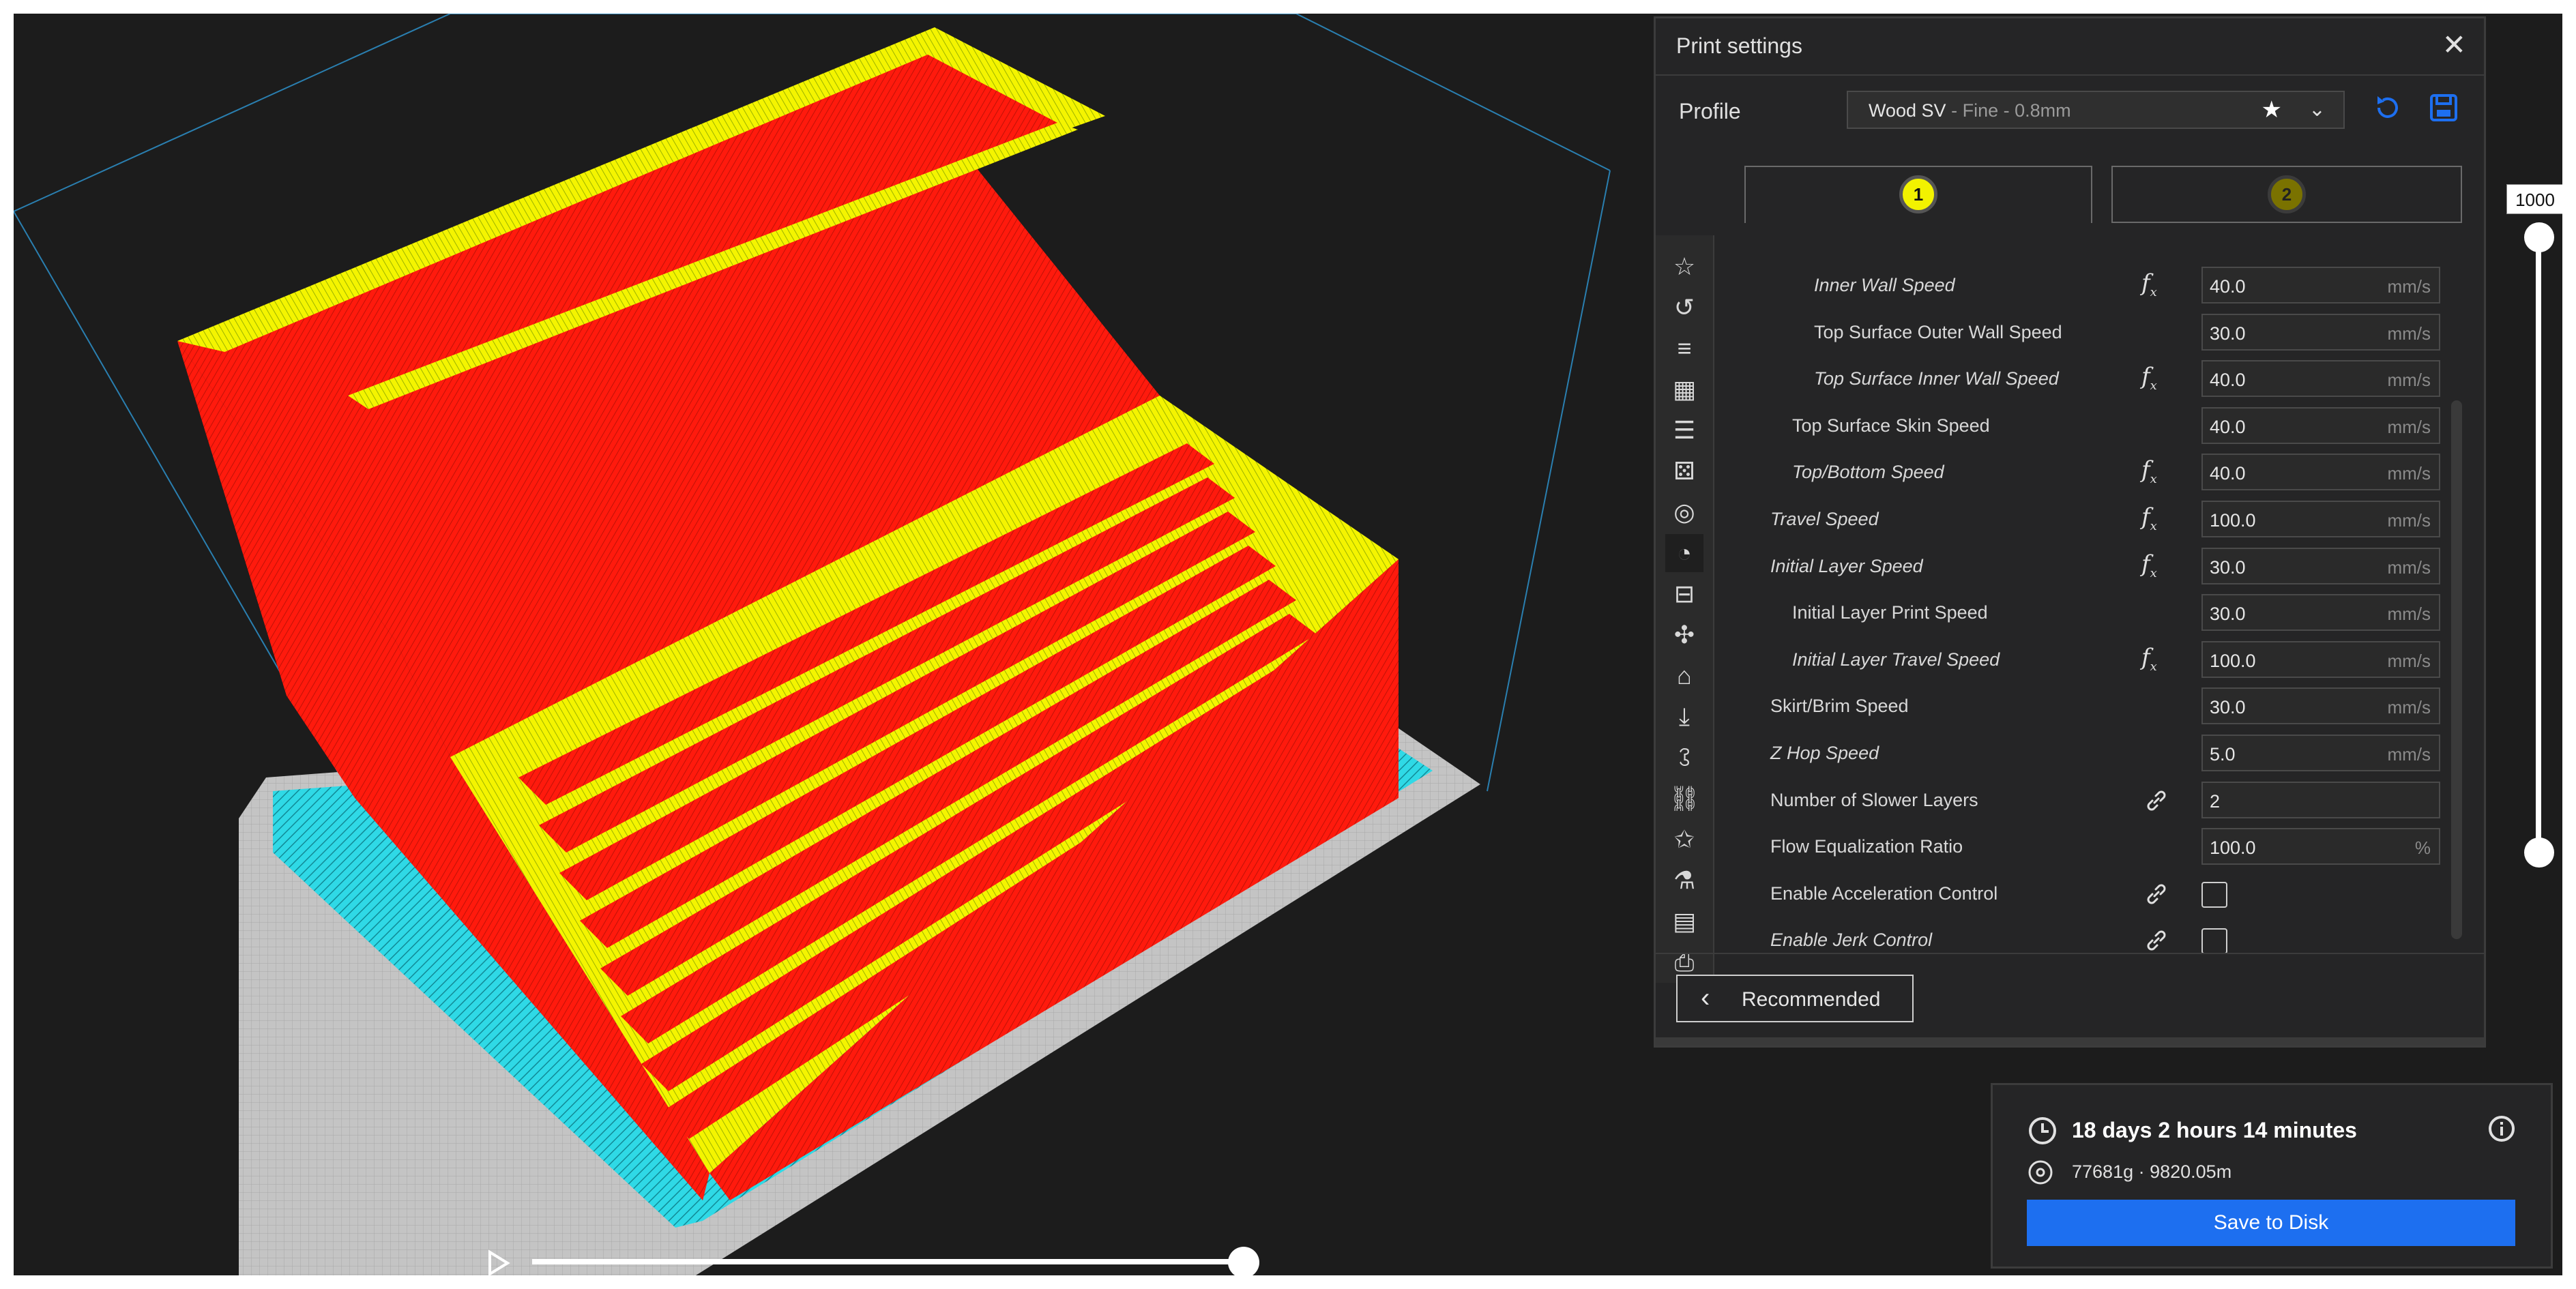 The image size is (2576, 1289). What do you see at coordinates (498, 1261) in the screenshot?
I see `play-icon` at bounding box center [498, 1261].